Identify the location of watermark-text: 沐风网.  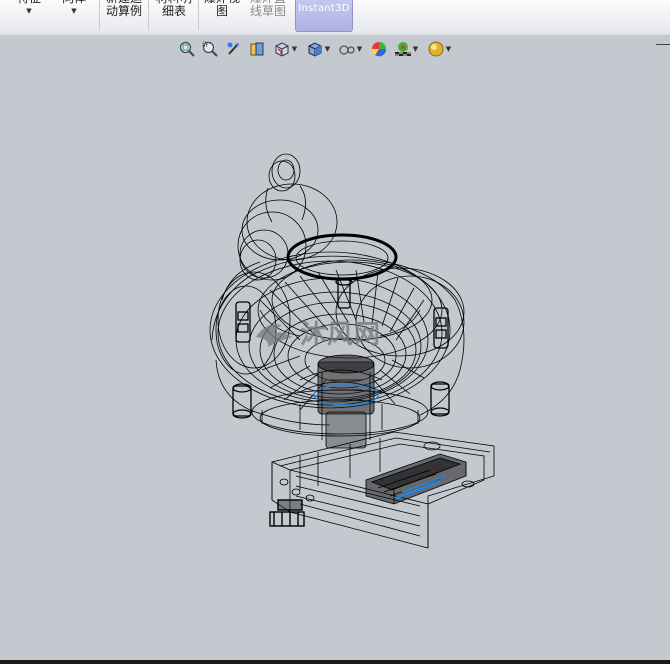
(341, 334).